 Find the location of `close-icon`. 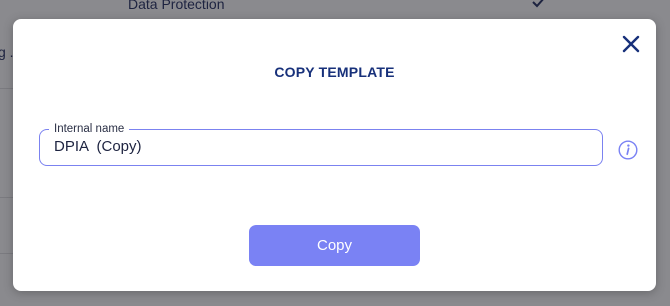

close-icon is located at coordinates (631, 44).